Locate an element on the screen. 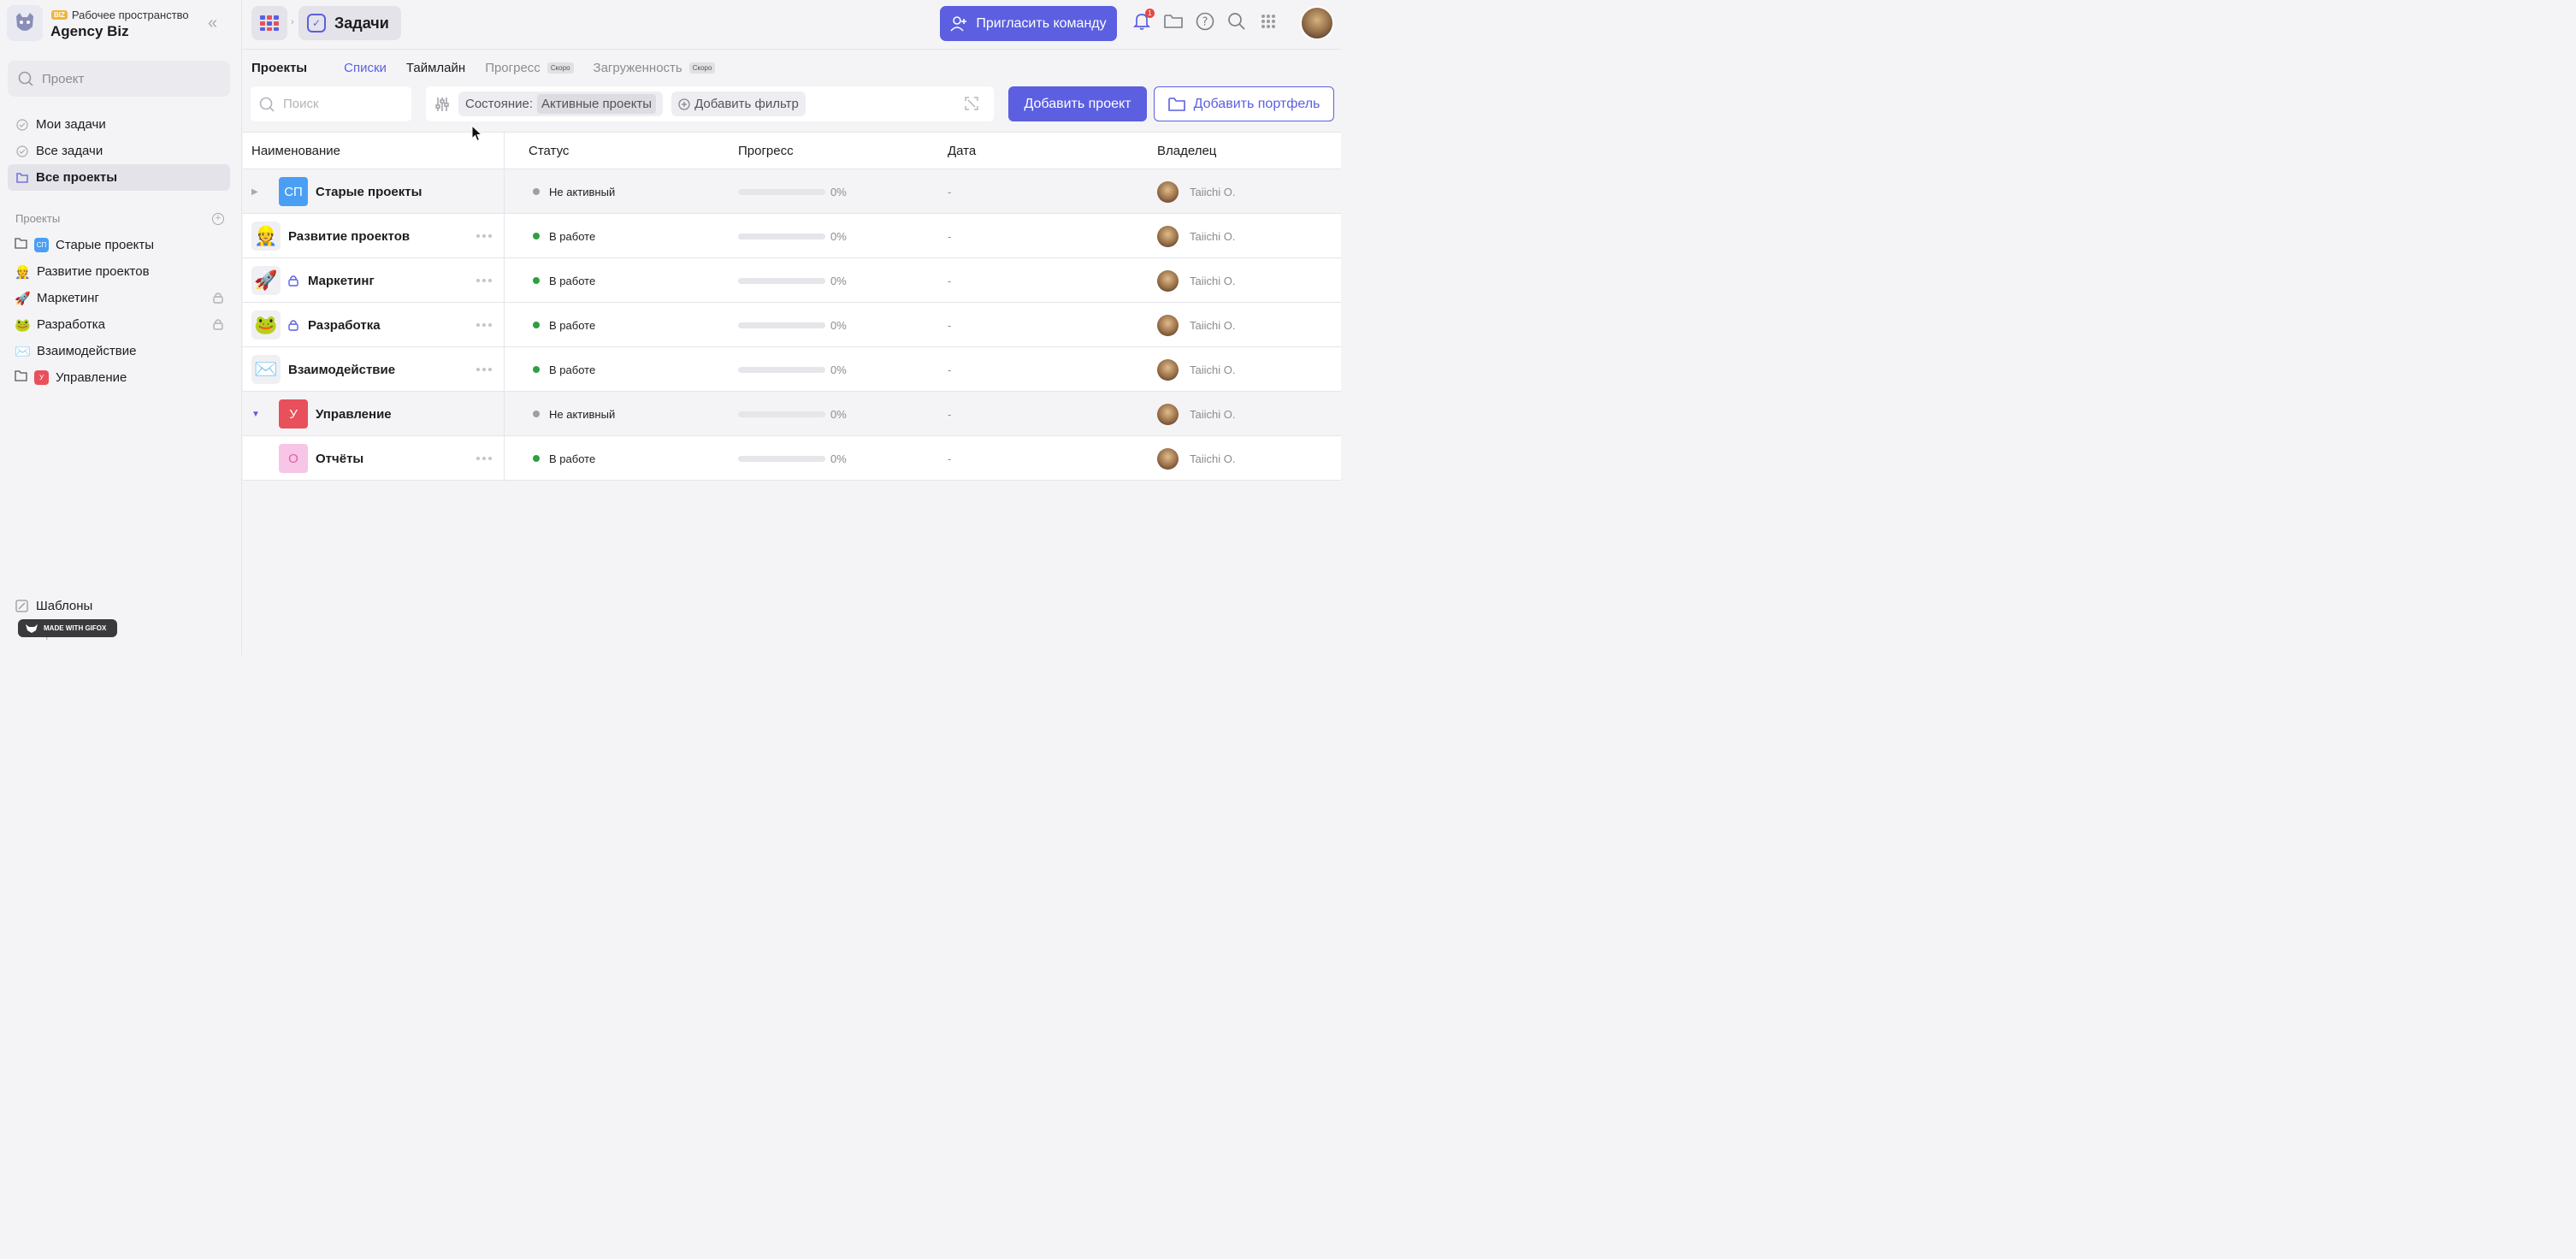 The height and width of the screenshot is (1259, 2576). tab-item: Таймлайн is located at coordinates (435, 68).